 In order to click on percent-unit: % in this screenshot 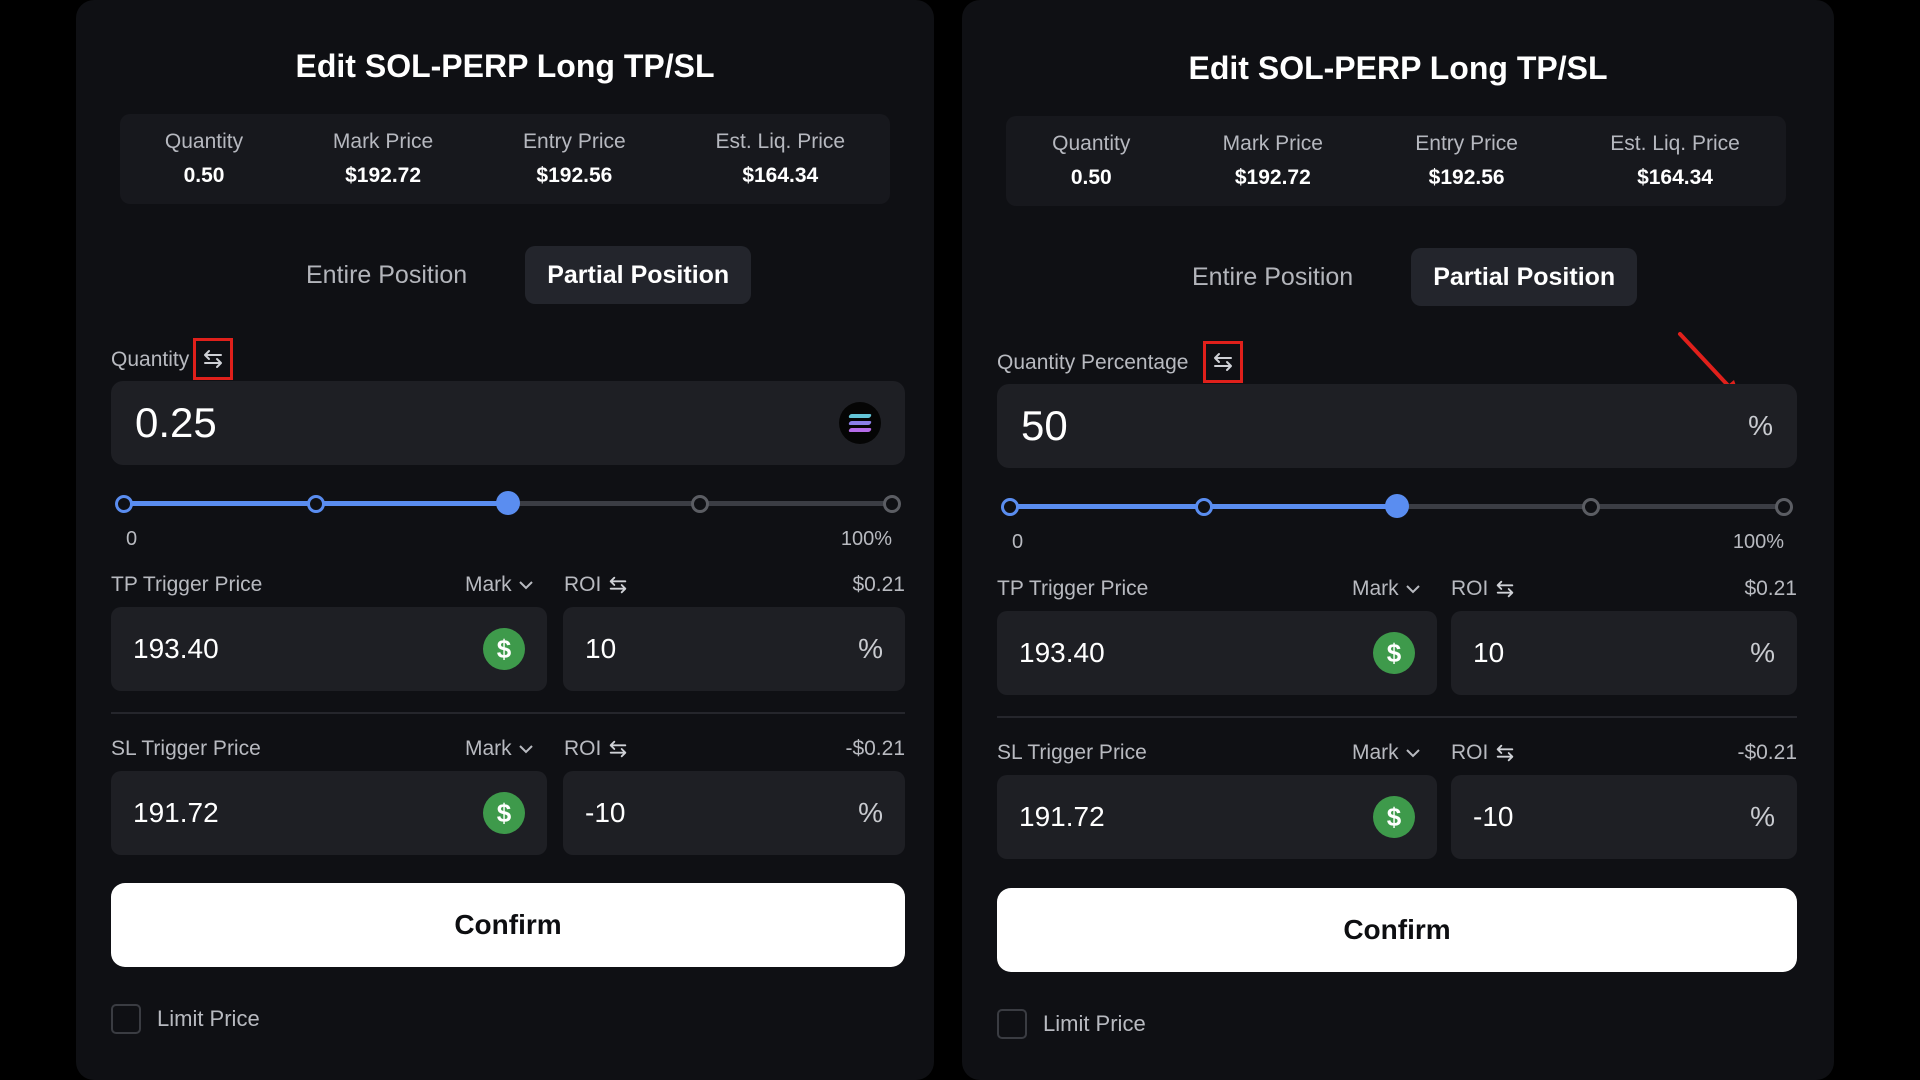, I will do `click(1760, 425)`.